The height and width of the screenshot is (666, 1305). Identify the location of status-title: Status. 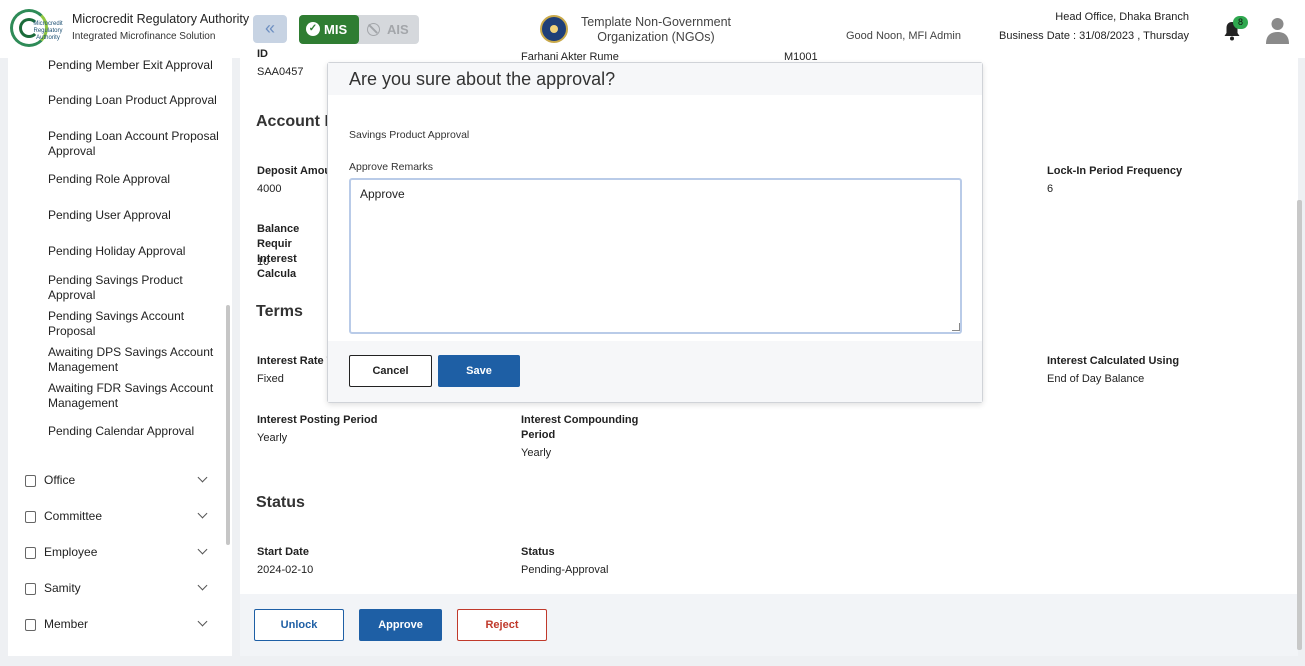
(280, 502).